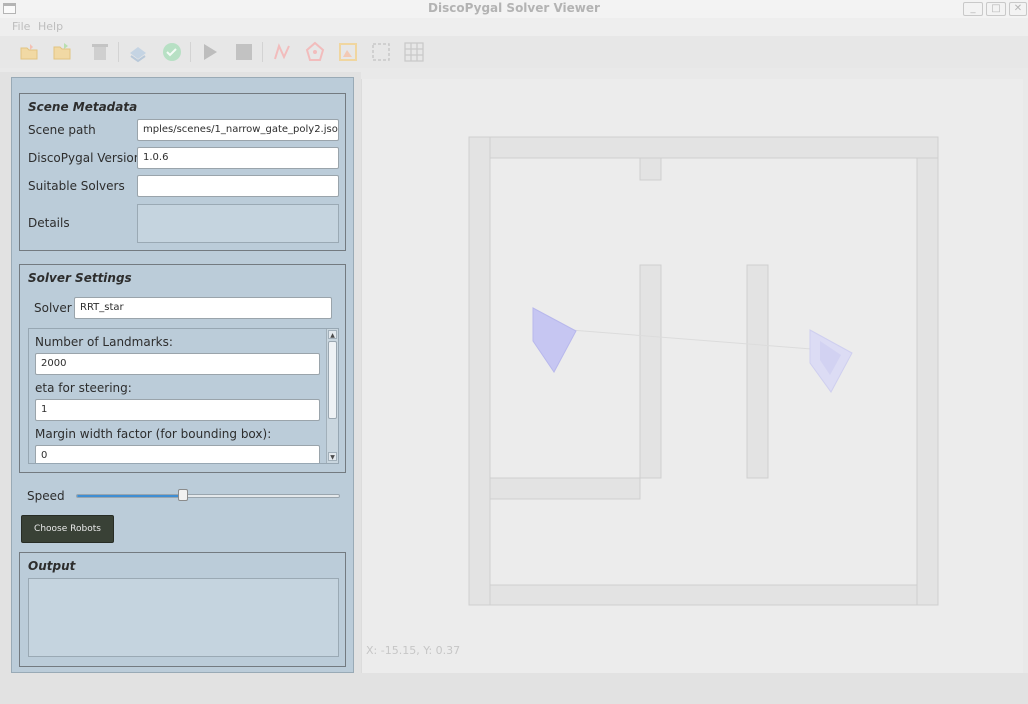 The width and height of the screenshot is (1028, 704). What do you see at coordinates (282, 52) in the screenshot?
I see `path-icon` at bounding box center [282, 52].